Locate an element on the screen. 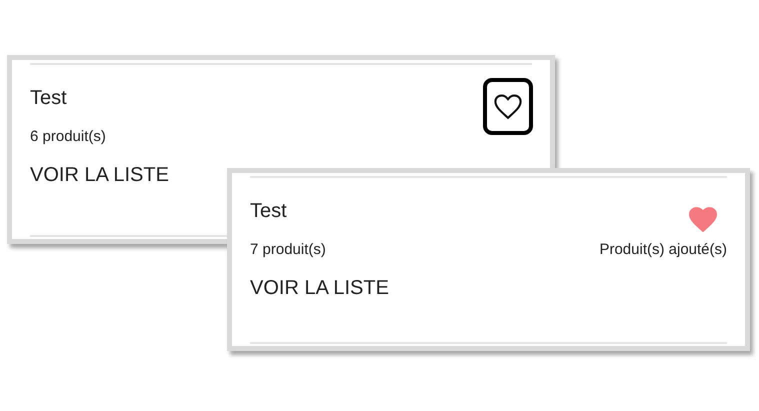  favorite-button is located at coordinates (508, 106).